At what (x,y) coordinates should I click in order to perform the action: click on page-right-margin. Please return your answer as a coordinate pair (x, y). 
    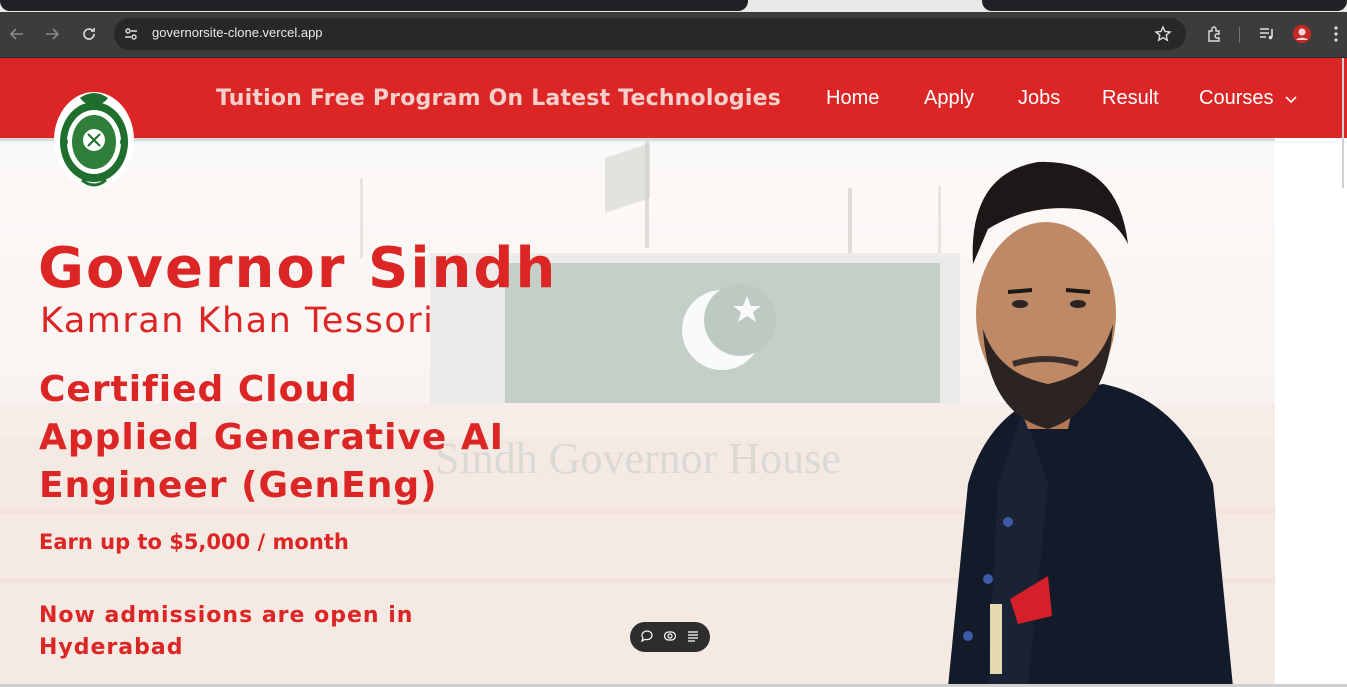
    Looking at the image, I should click on (1311, 412).